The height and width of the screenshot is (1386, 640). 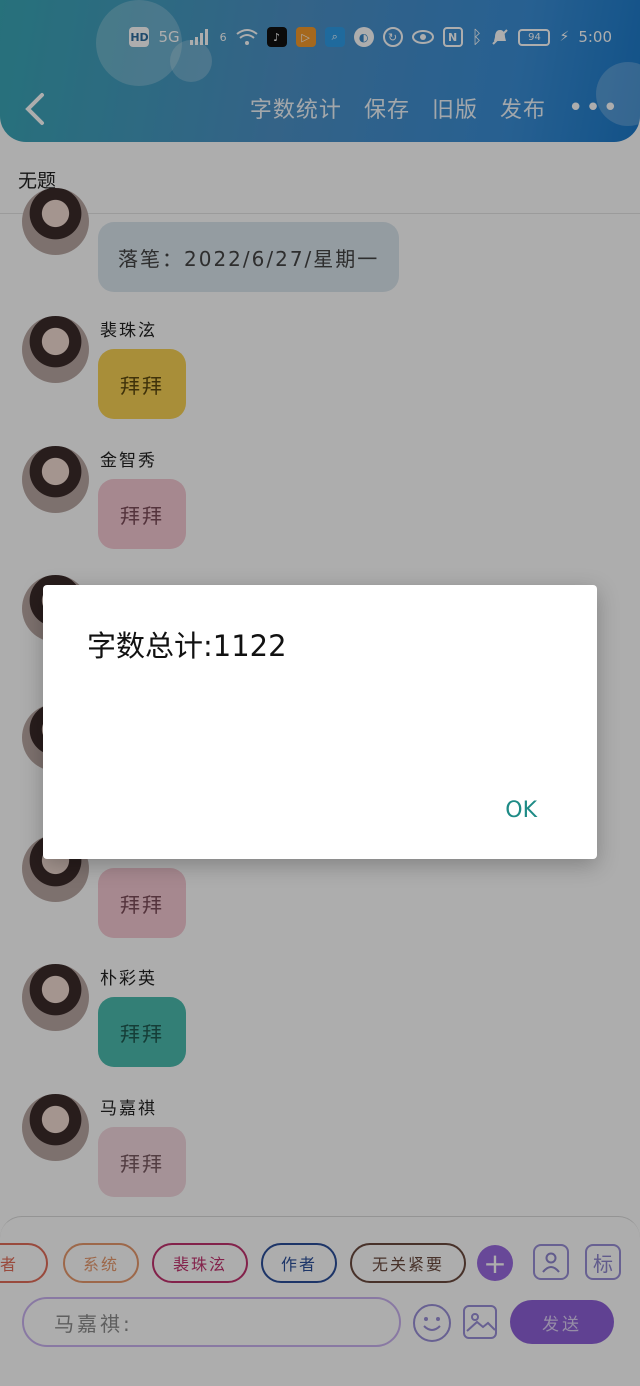 I want to click on dialog-message: 字数总计:1122, so click(x=187, y=646).